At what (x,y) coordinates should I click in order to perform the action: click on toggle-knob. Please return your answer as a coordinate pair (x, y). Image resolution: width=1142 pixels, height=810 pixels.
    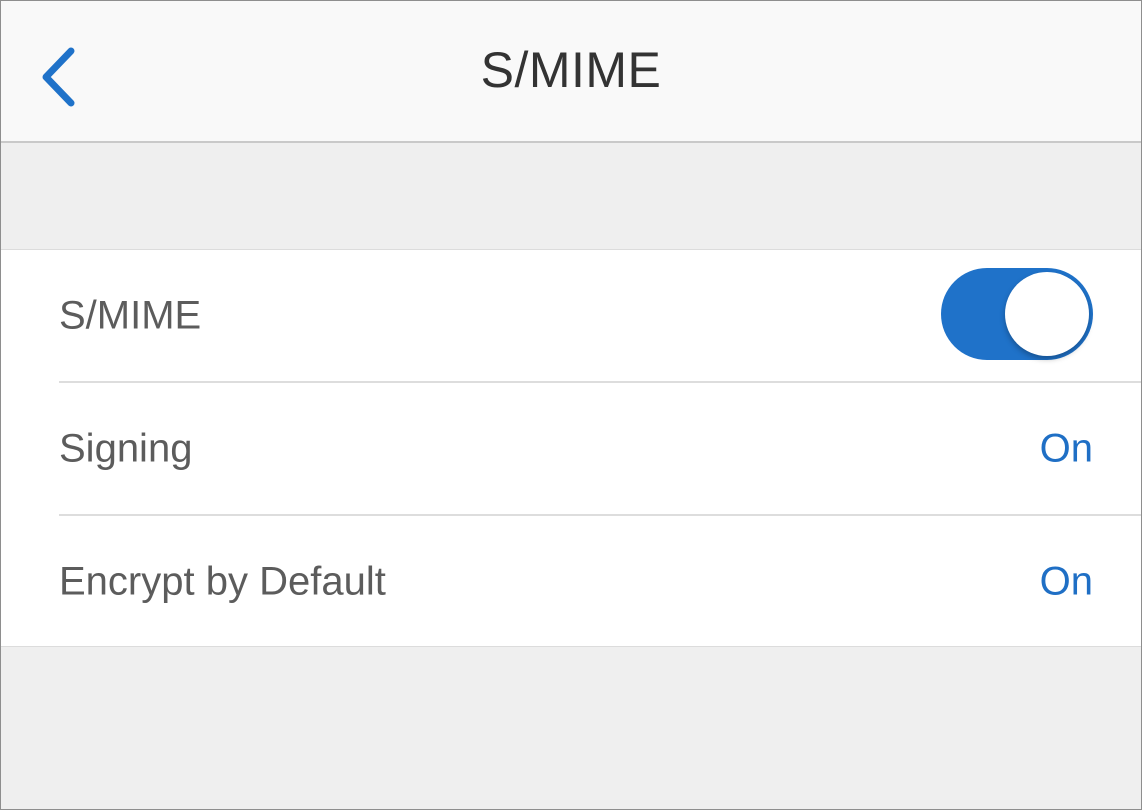
    Looking at the image, I should click on (1047, 314).